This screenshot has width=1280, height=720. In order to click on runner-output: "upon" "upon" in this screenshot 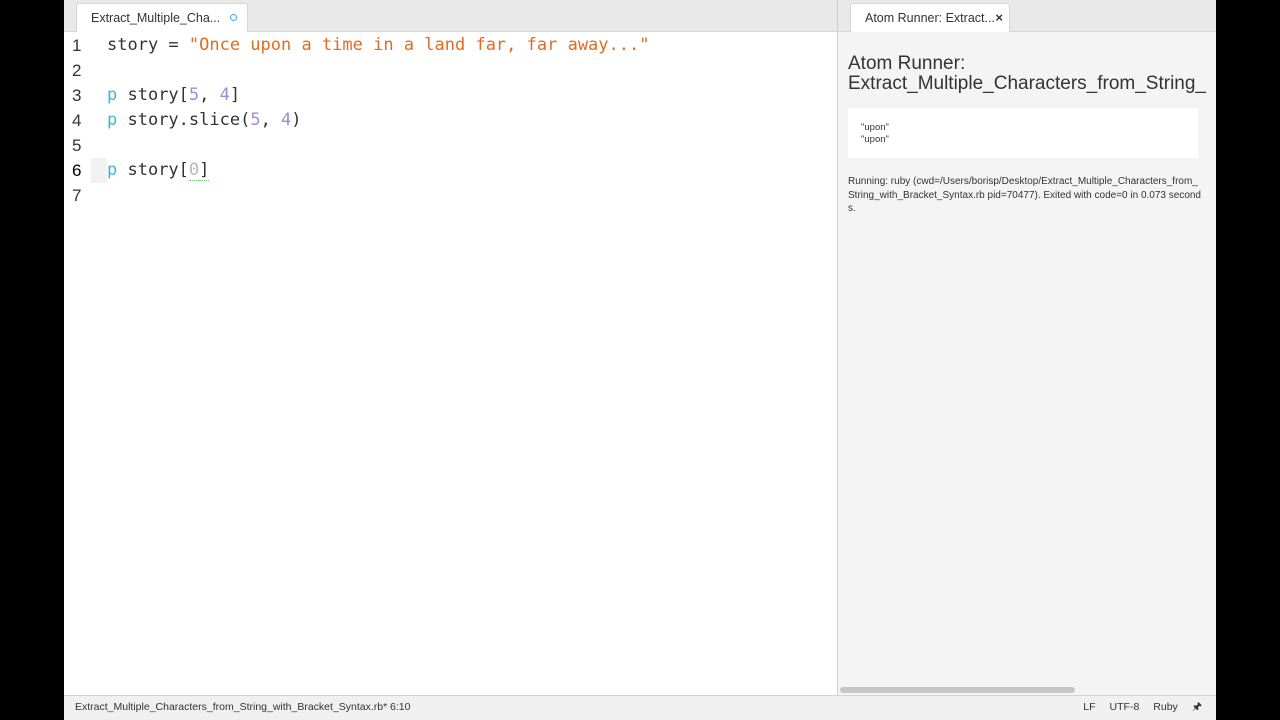, I will do `click(1023, 133)`.